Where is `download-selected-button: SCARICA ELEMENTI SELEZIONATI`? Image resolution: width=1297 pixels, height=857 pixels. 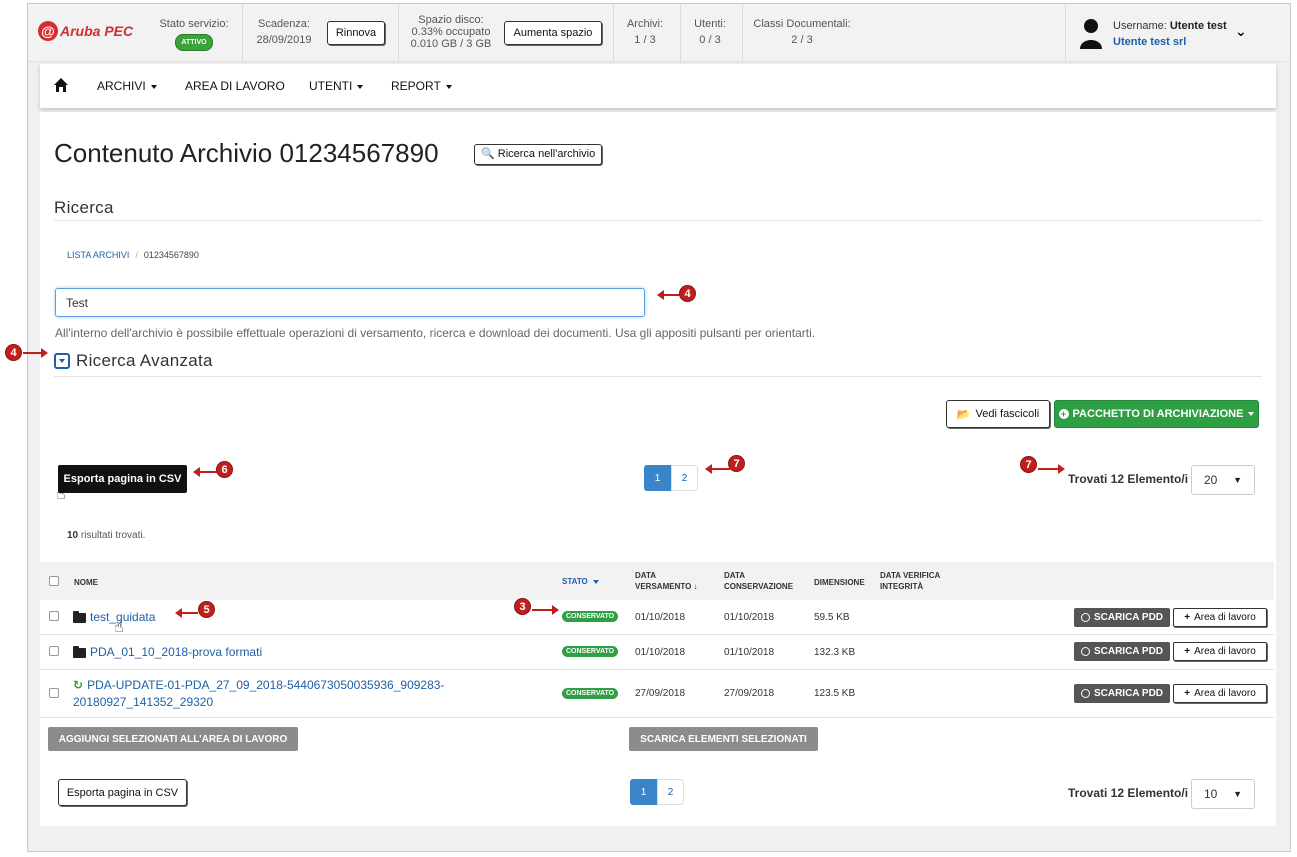 download-selected-button: SCARICA ELEMENTI SELEZIONATI is located at coordinates (723, 739).